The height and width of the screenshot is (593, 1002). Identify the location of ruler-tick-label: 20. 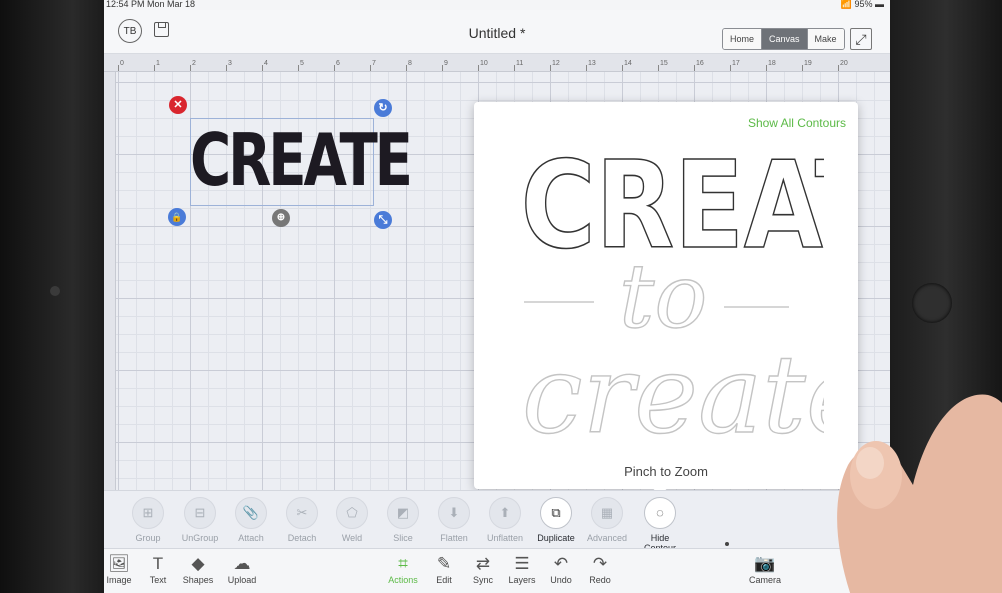
(844, 63).